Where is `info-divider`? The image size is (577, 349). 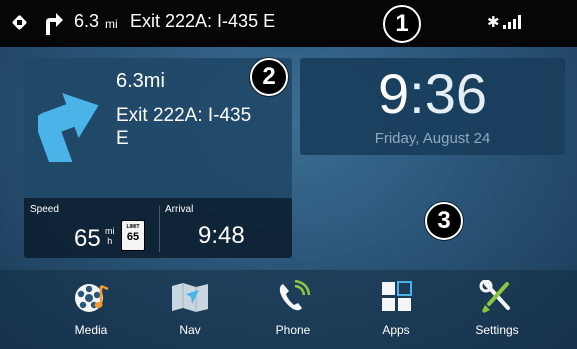 info-divider is located at coordinates (159, 229).